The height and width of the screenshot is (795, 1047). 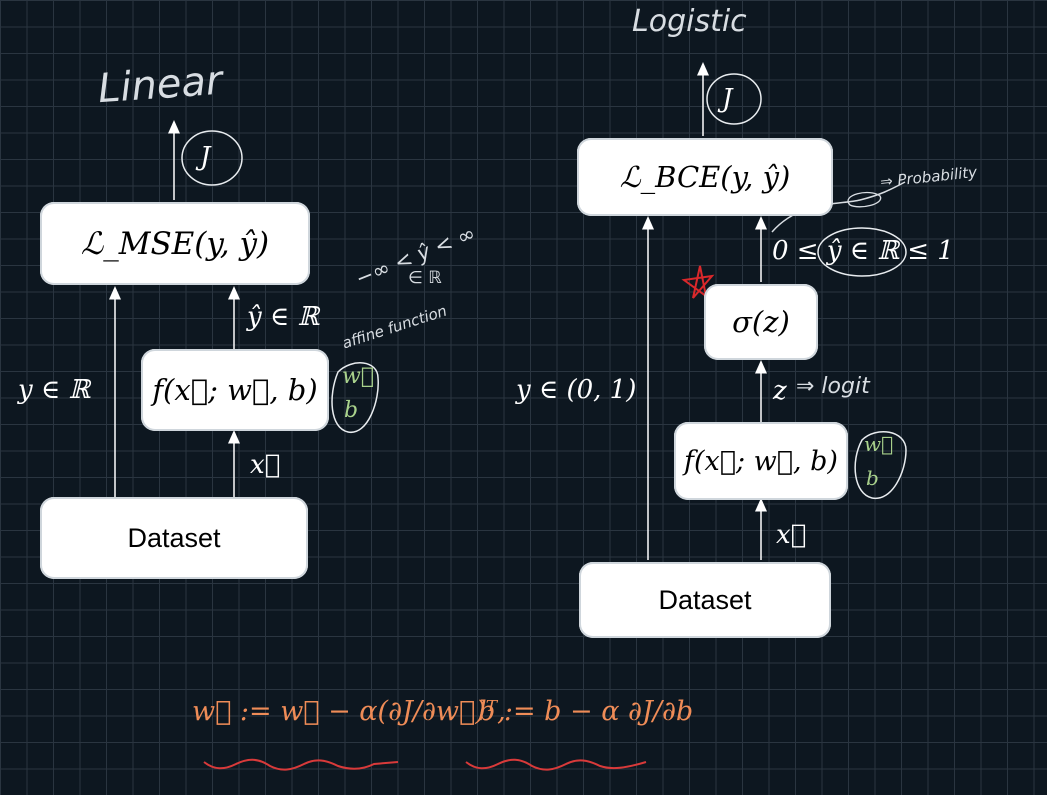 I want to click on model-box-linear: f(x⃗; w⃗, b), so click(x=235, y=390).